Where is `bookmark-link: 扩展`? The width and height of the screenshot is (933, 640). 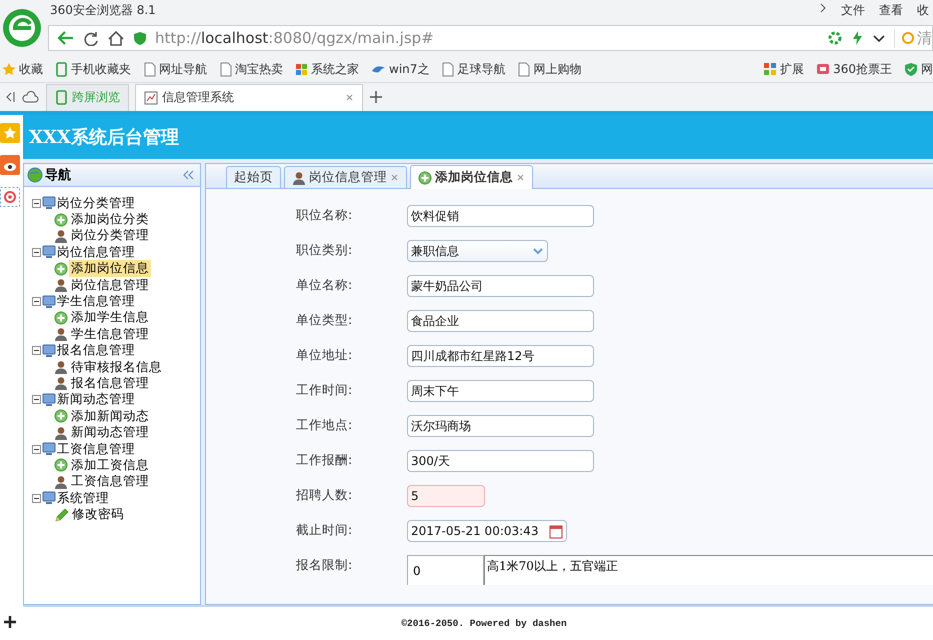 bookmark-link: 扩展 is located at coordinates (792, 69).